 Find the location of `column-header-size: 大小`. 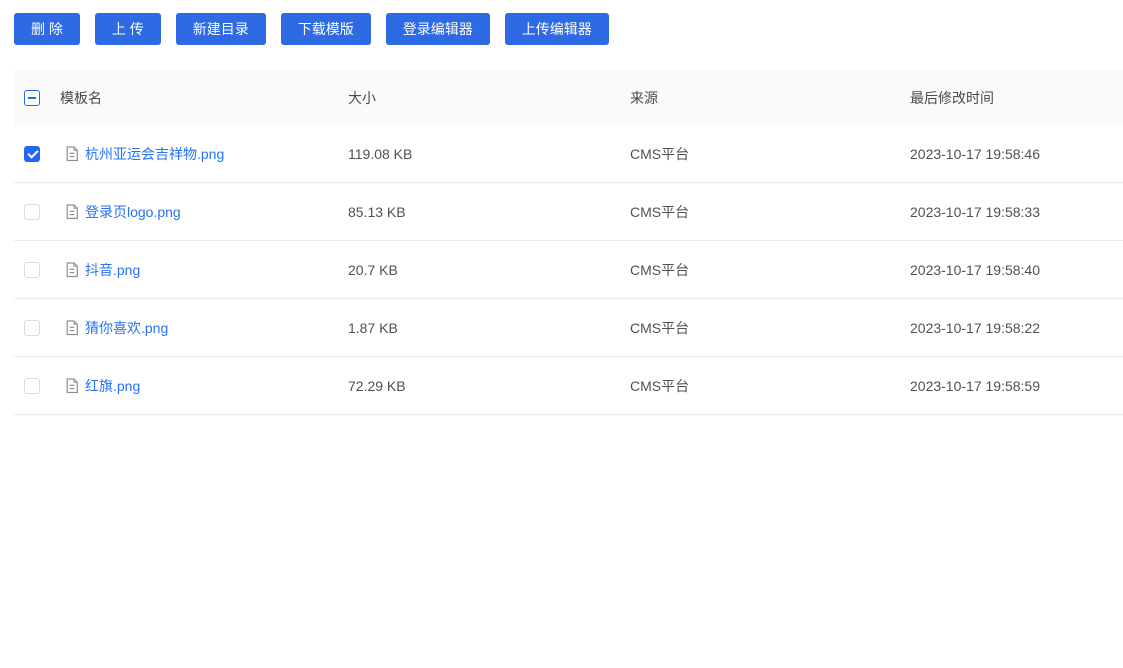

column-header-size: 大小 is located at coordinates (362, 97).